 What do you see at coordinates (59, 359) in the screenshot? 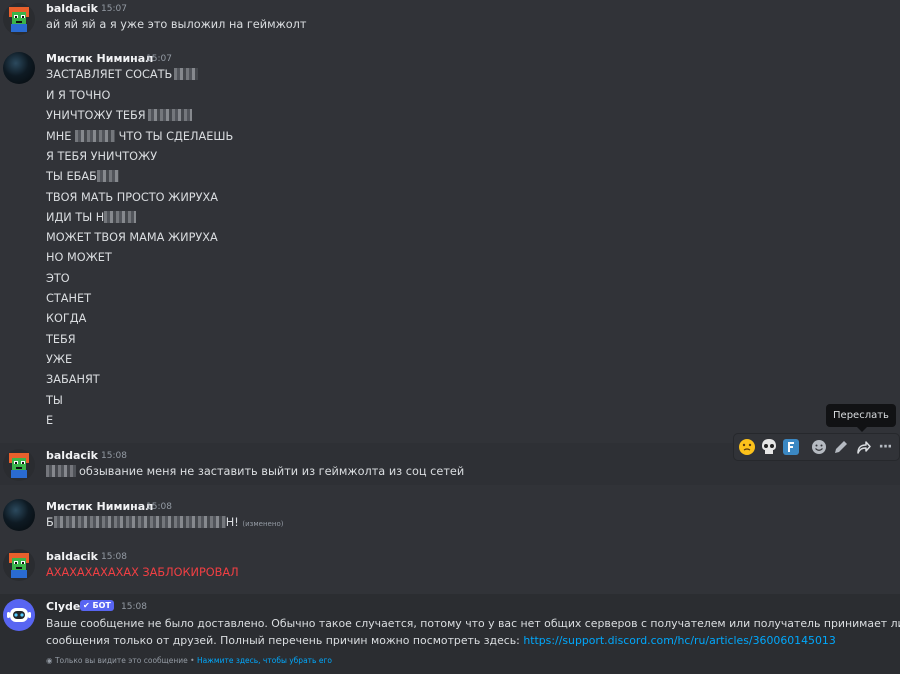
I see `message-line: УЖЕ` at bounding box center [59, 359].